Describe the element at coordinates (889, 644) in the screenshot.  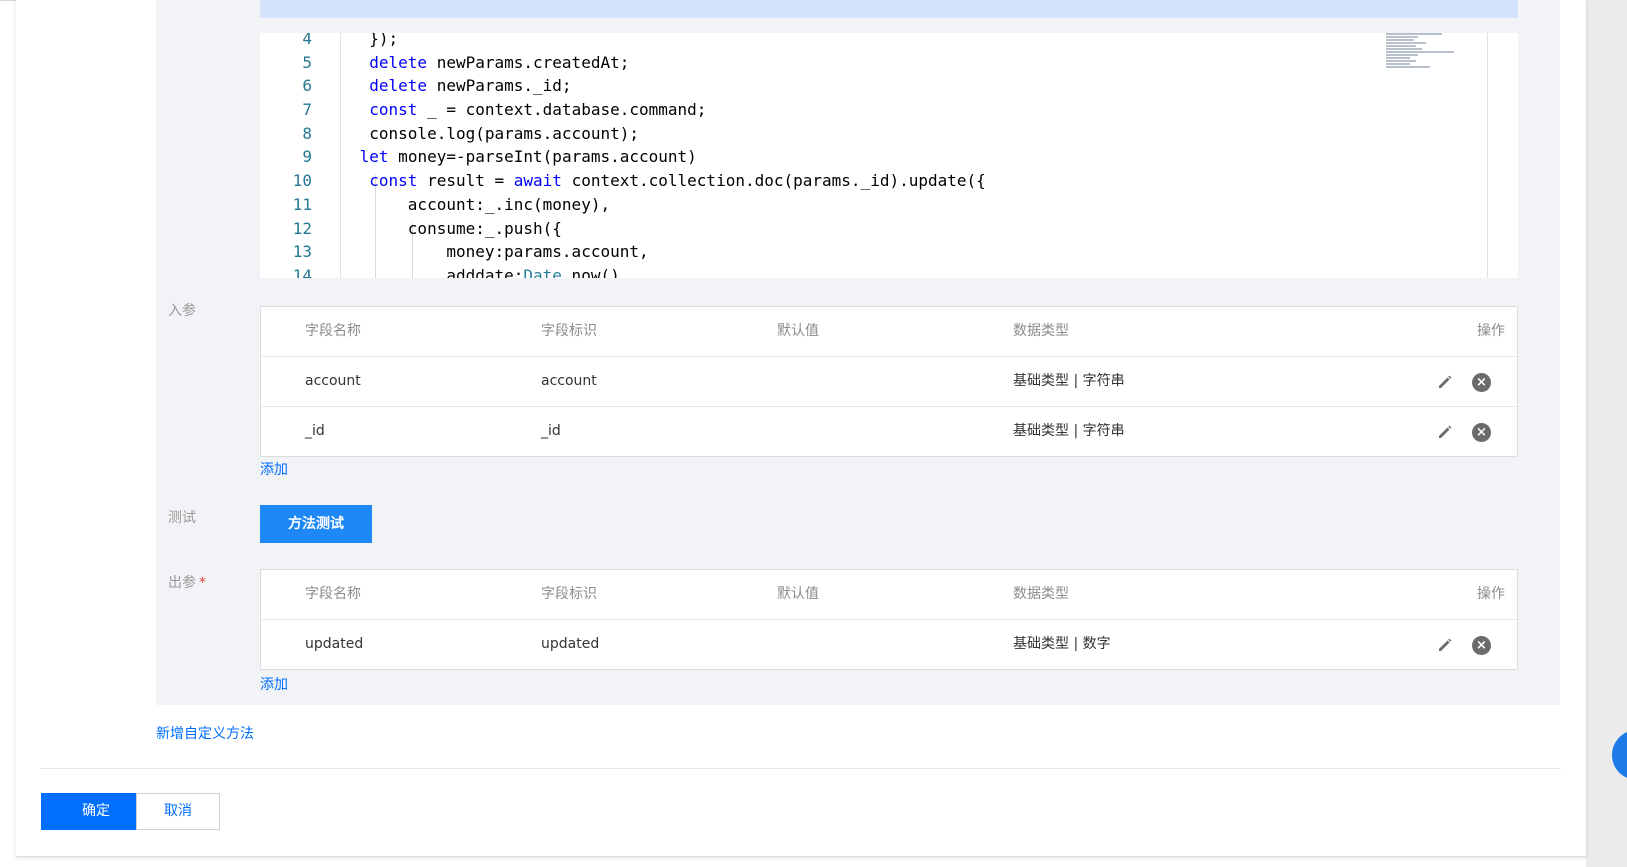
I see `table-row: updated updated 基础类型 | 数字 ×` at that location.